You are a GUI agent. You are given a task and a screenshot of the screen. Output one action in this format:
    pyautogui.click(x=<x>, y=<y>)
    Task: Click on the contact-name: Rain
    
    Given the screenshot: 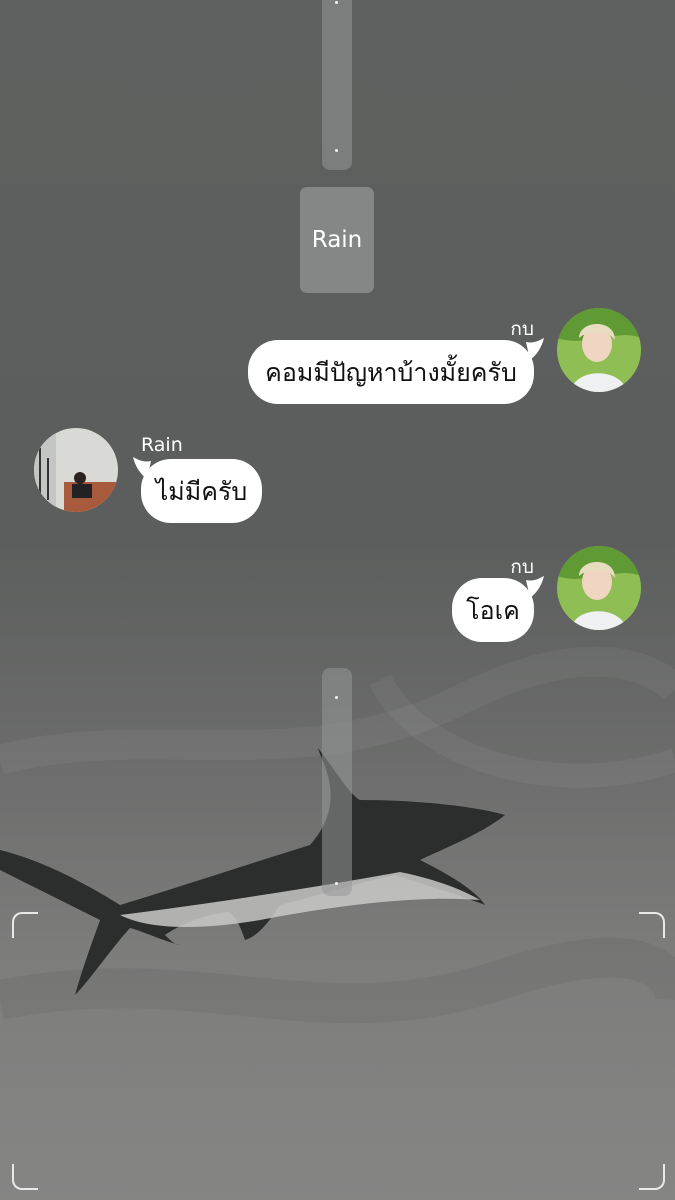 What is the action you would take?
    pyautogui.click(x=337, y=240)
    